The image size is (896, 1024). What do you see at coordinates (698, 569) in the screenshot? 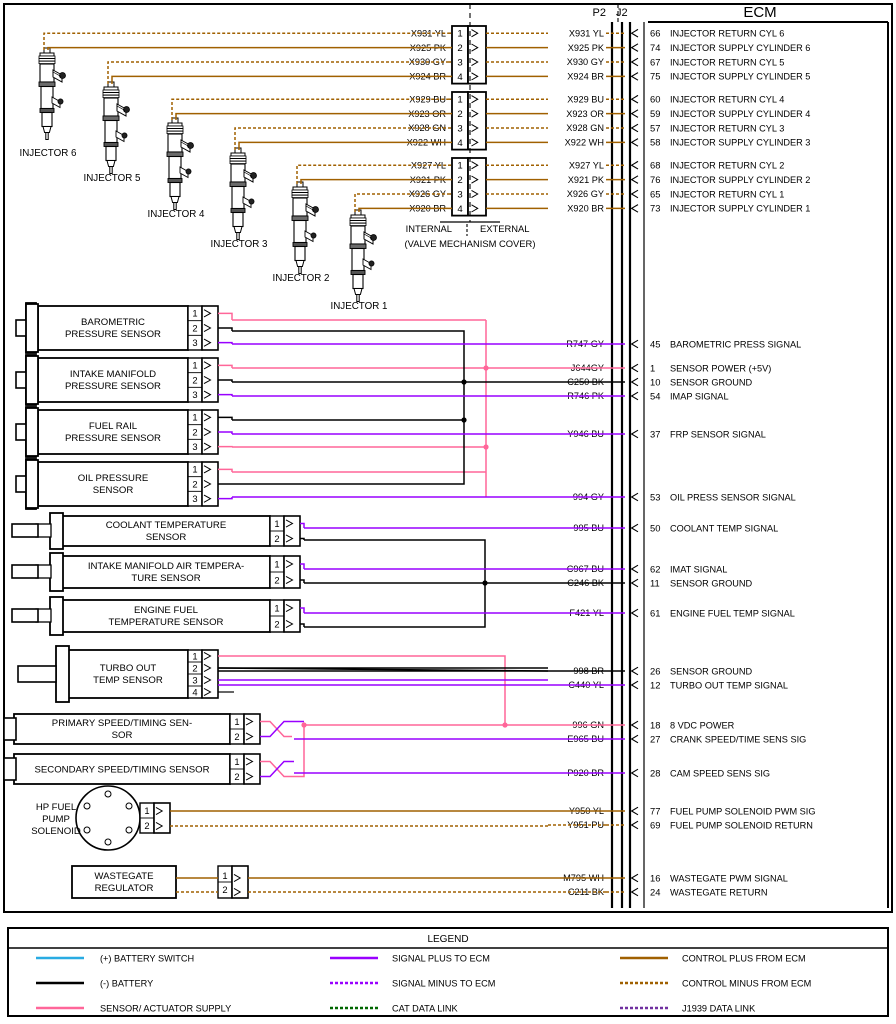
I see `ecm-function-label: IMAT SIGNAL` at bounding box center [698, 569].